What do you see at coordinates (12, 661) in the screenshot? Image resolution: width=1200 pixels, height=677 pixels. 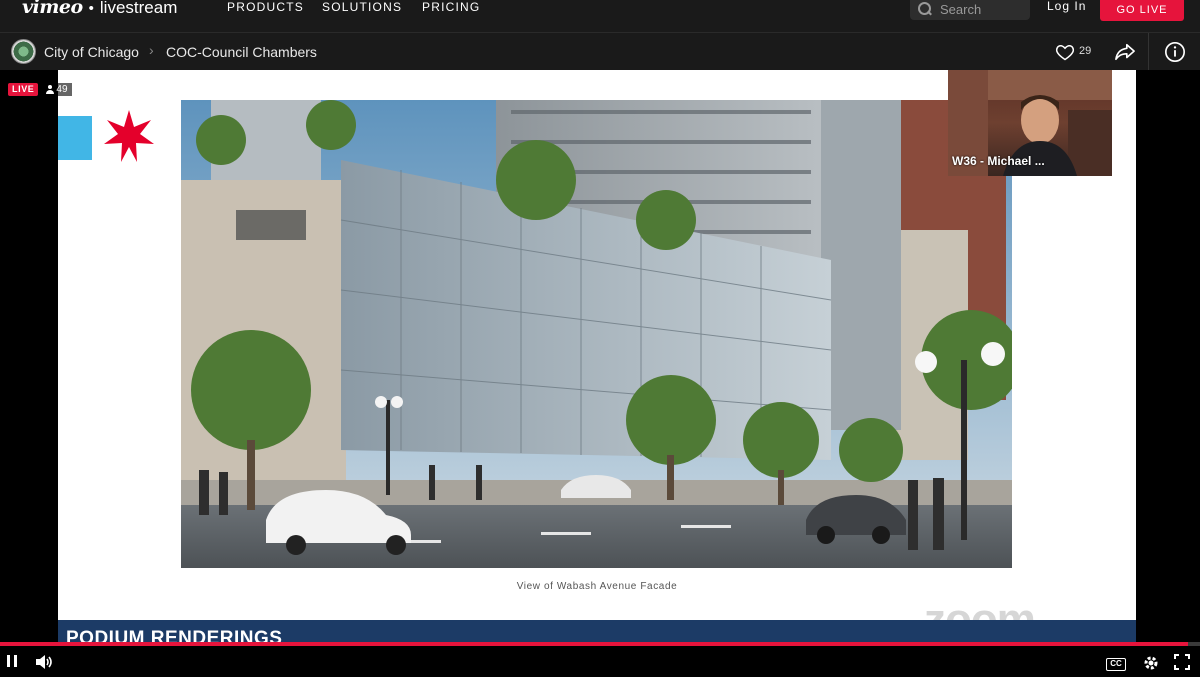 I see `pause-icon` at bounding box center [12, 661].